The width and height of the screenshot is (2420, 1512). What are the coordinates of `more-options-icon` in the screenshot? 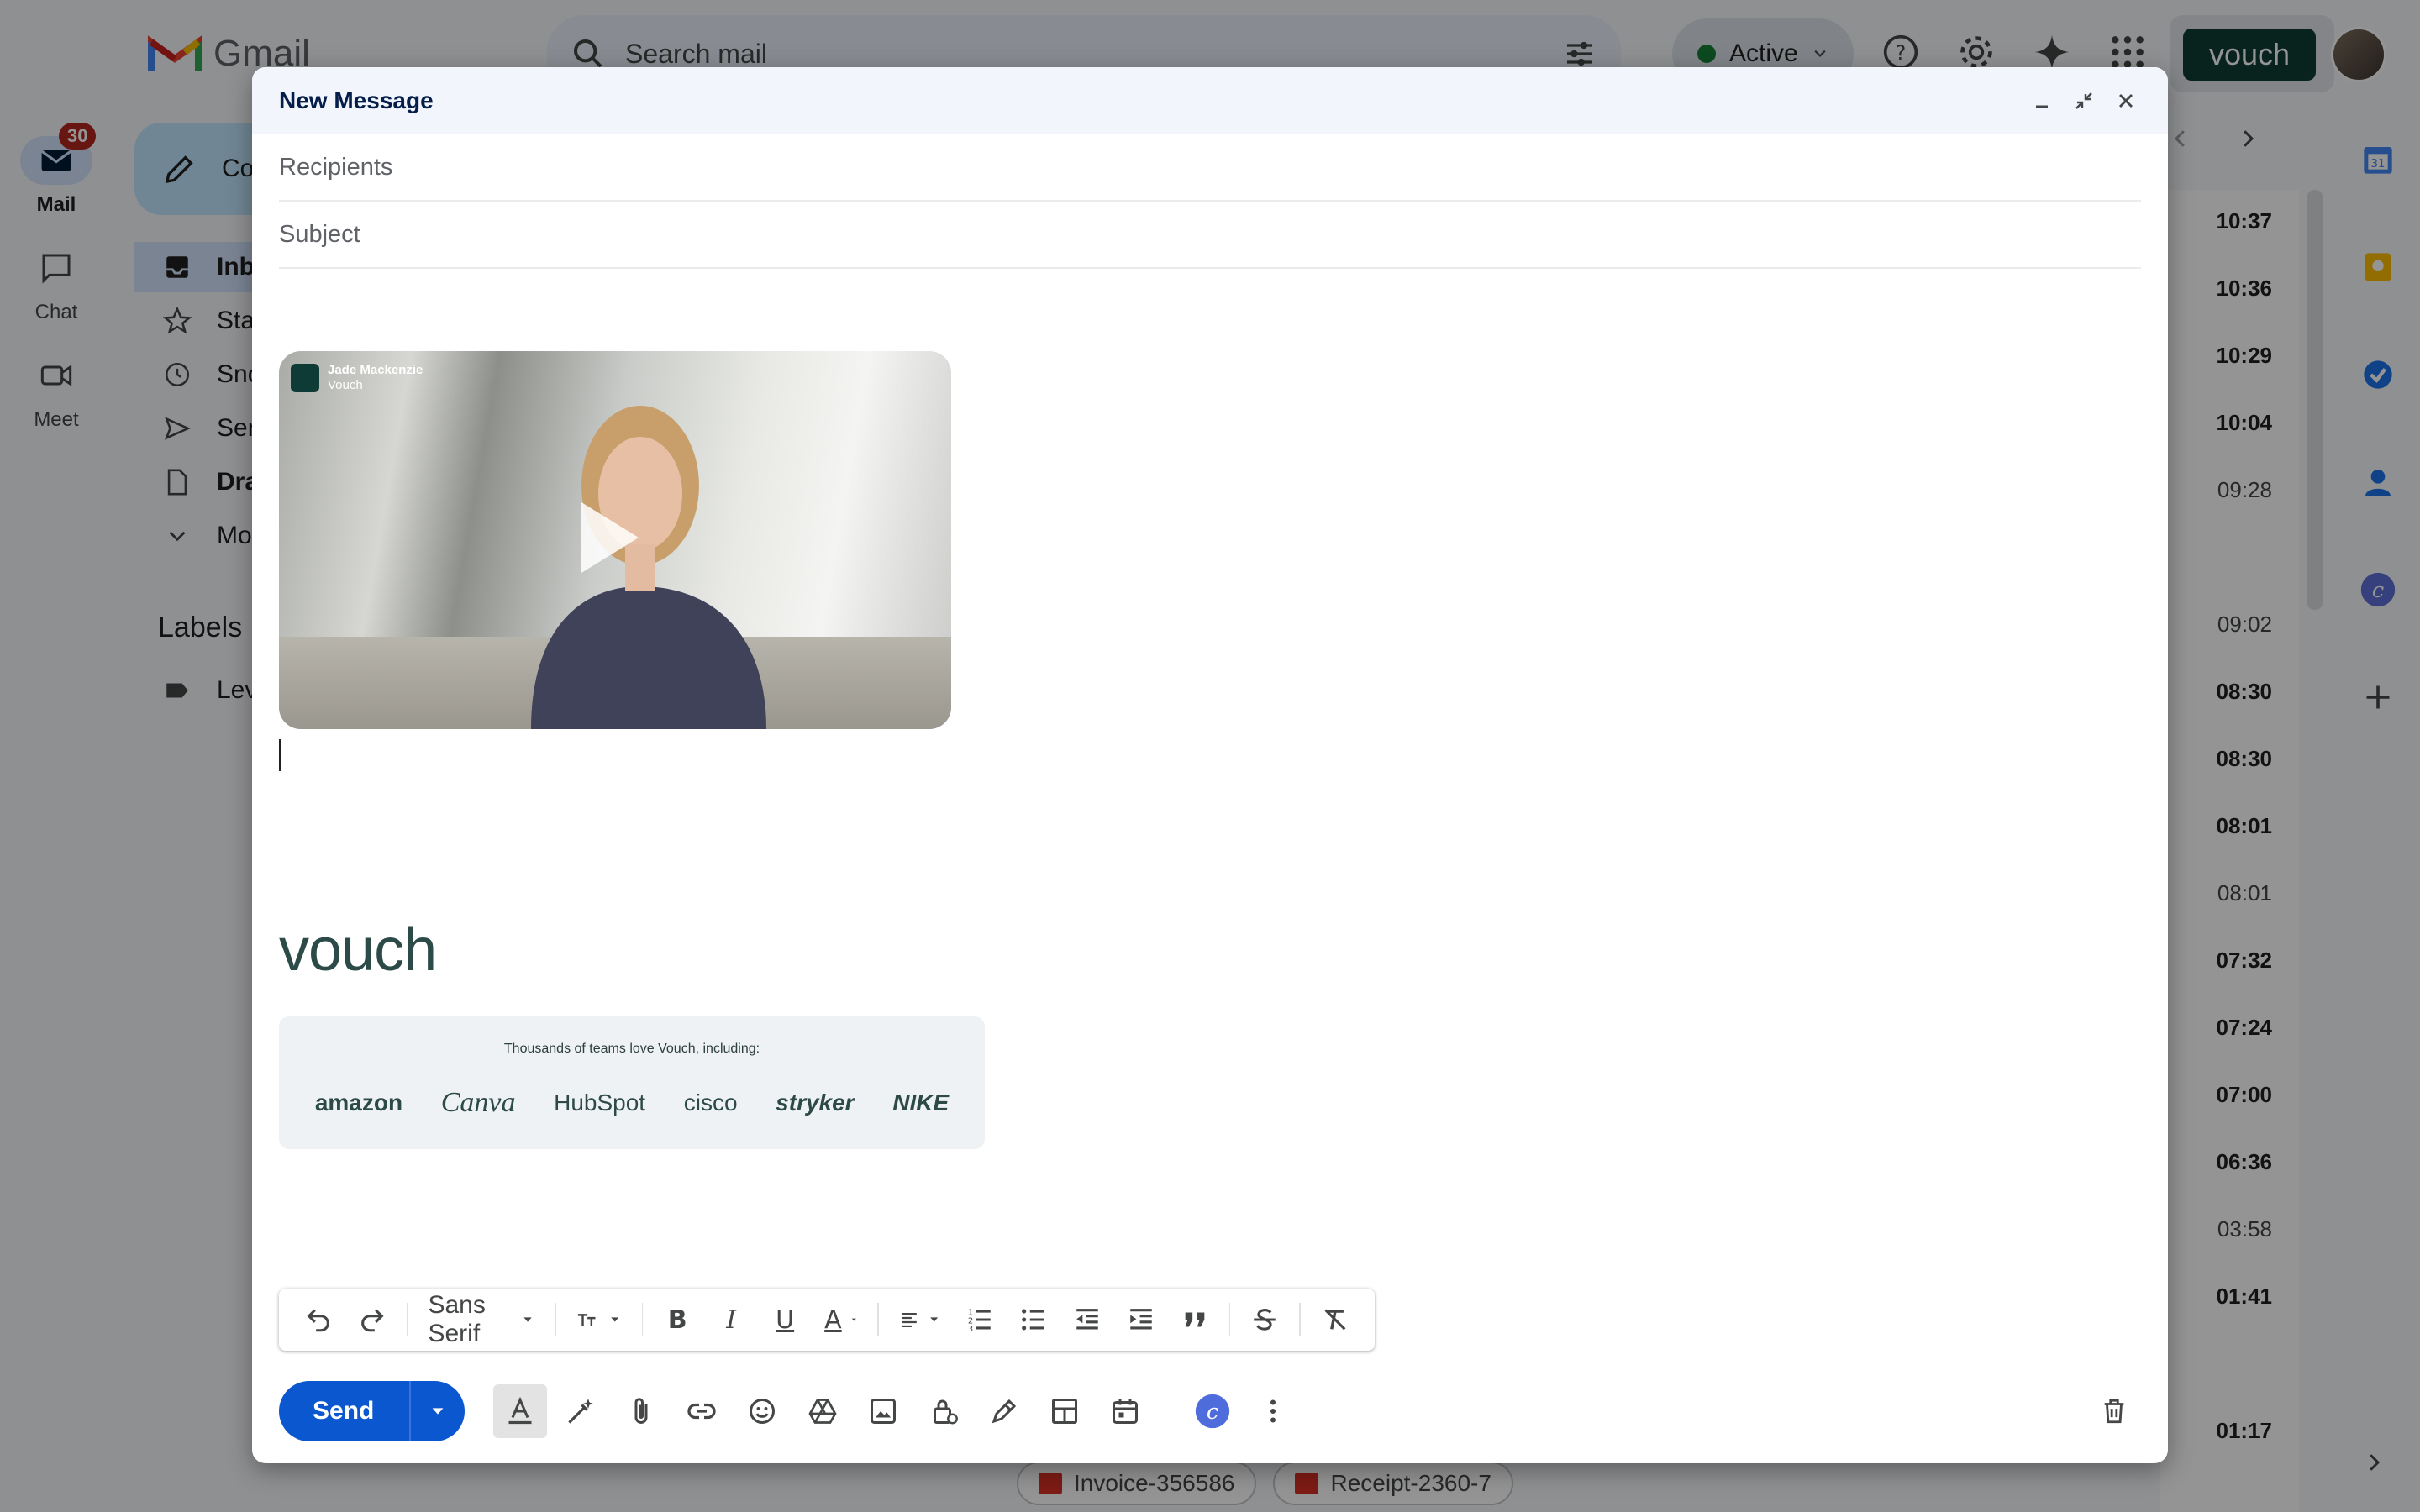 It's located at (1273, 1411).